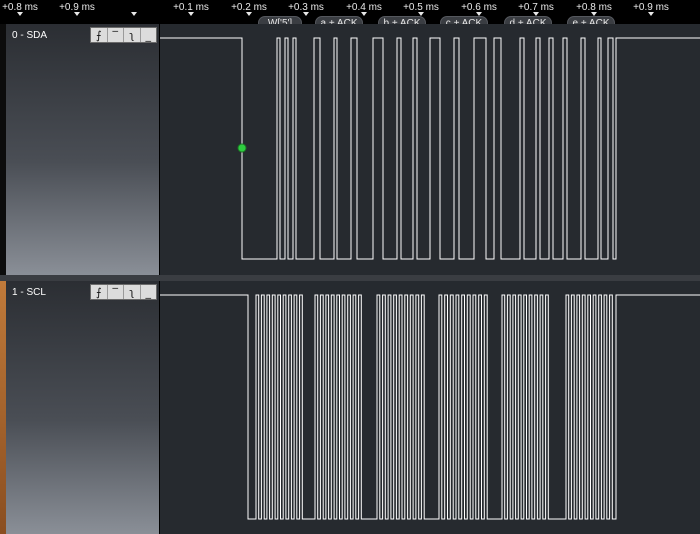  I want to click on channel-label: 0 - SDA, so click(29, 35).